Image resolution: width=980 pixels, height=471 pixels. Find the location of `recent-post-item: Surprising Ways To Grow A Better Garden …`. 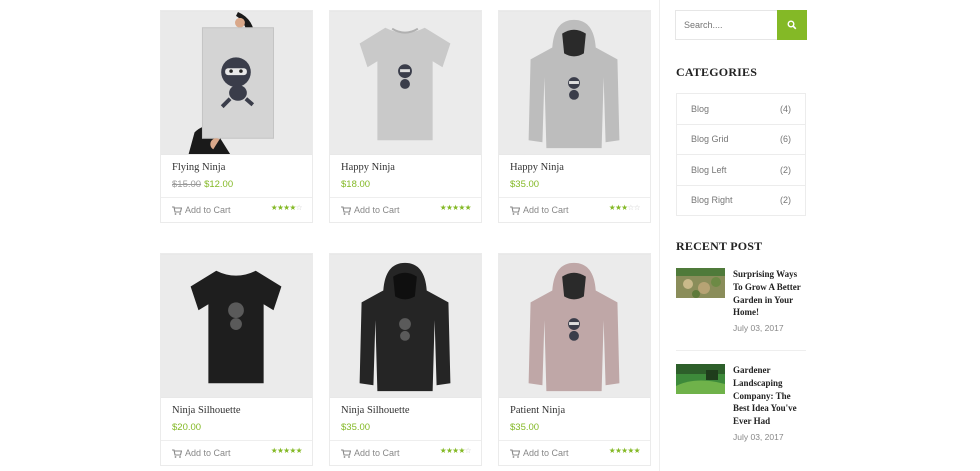

recent-post-item: Surprising Ways To Grow A Better Garden … is located at coordinates (741, 303).